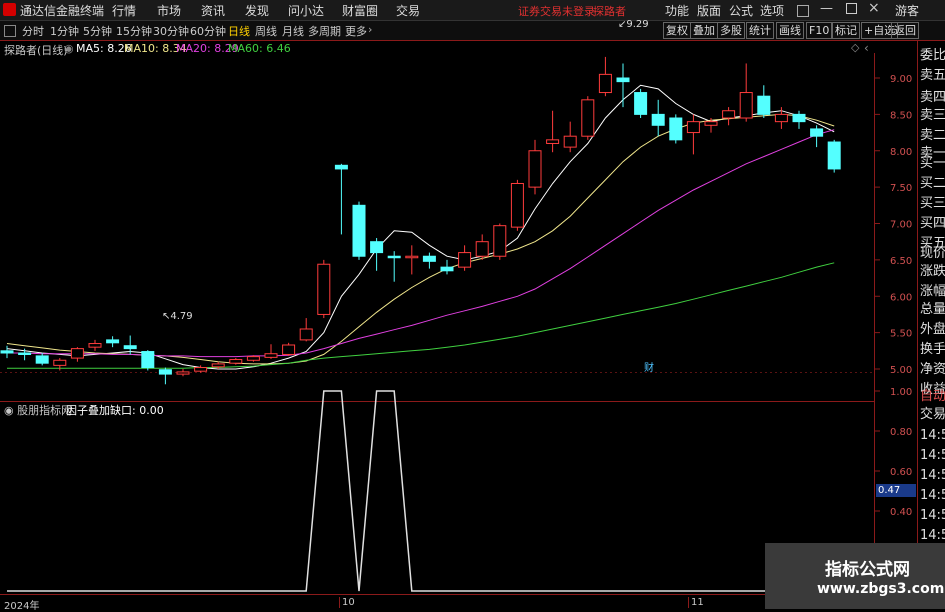  I want to click on minimize-icon: —, so click(826, 8).